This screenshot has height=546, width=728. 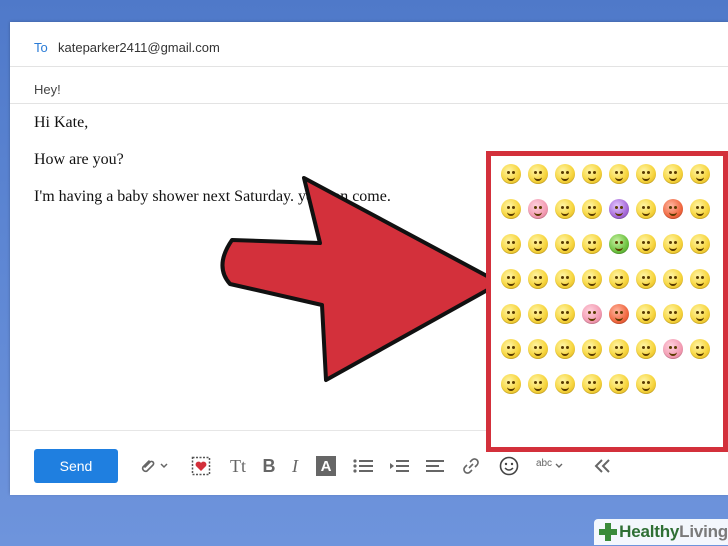 What do you see at coordinates (649, 531) in the screenshot?
I see `watermark-brand: Healthy` at bounding box center [649, 531].